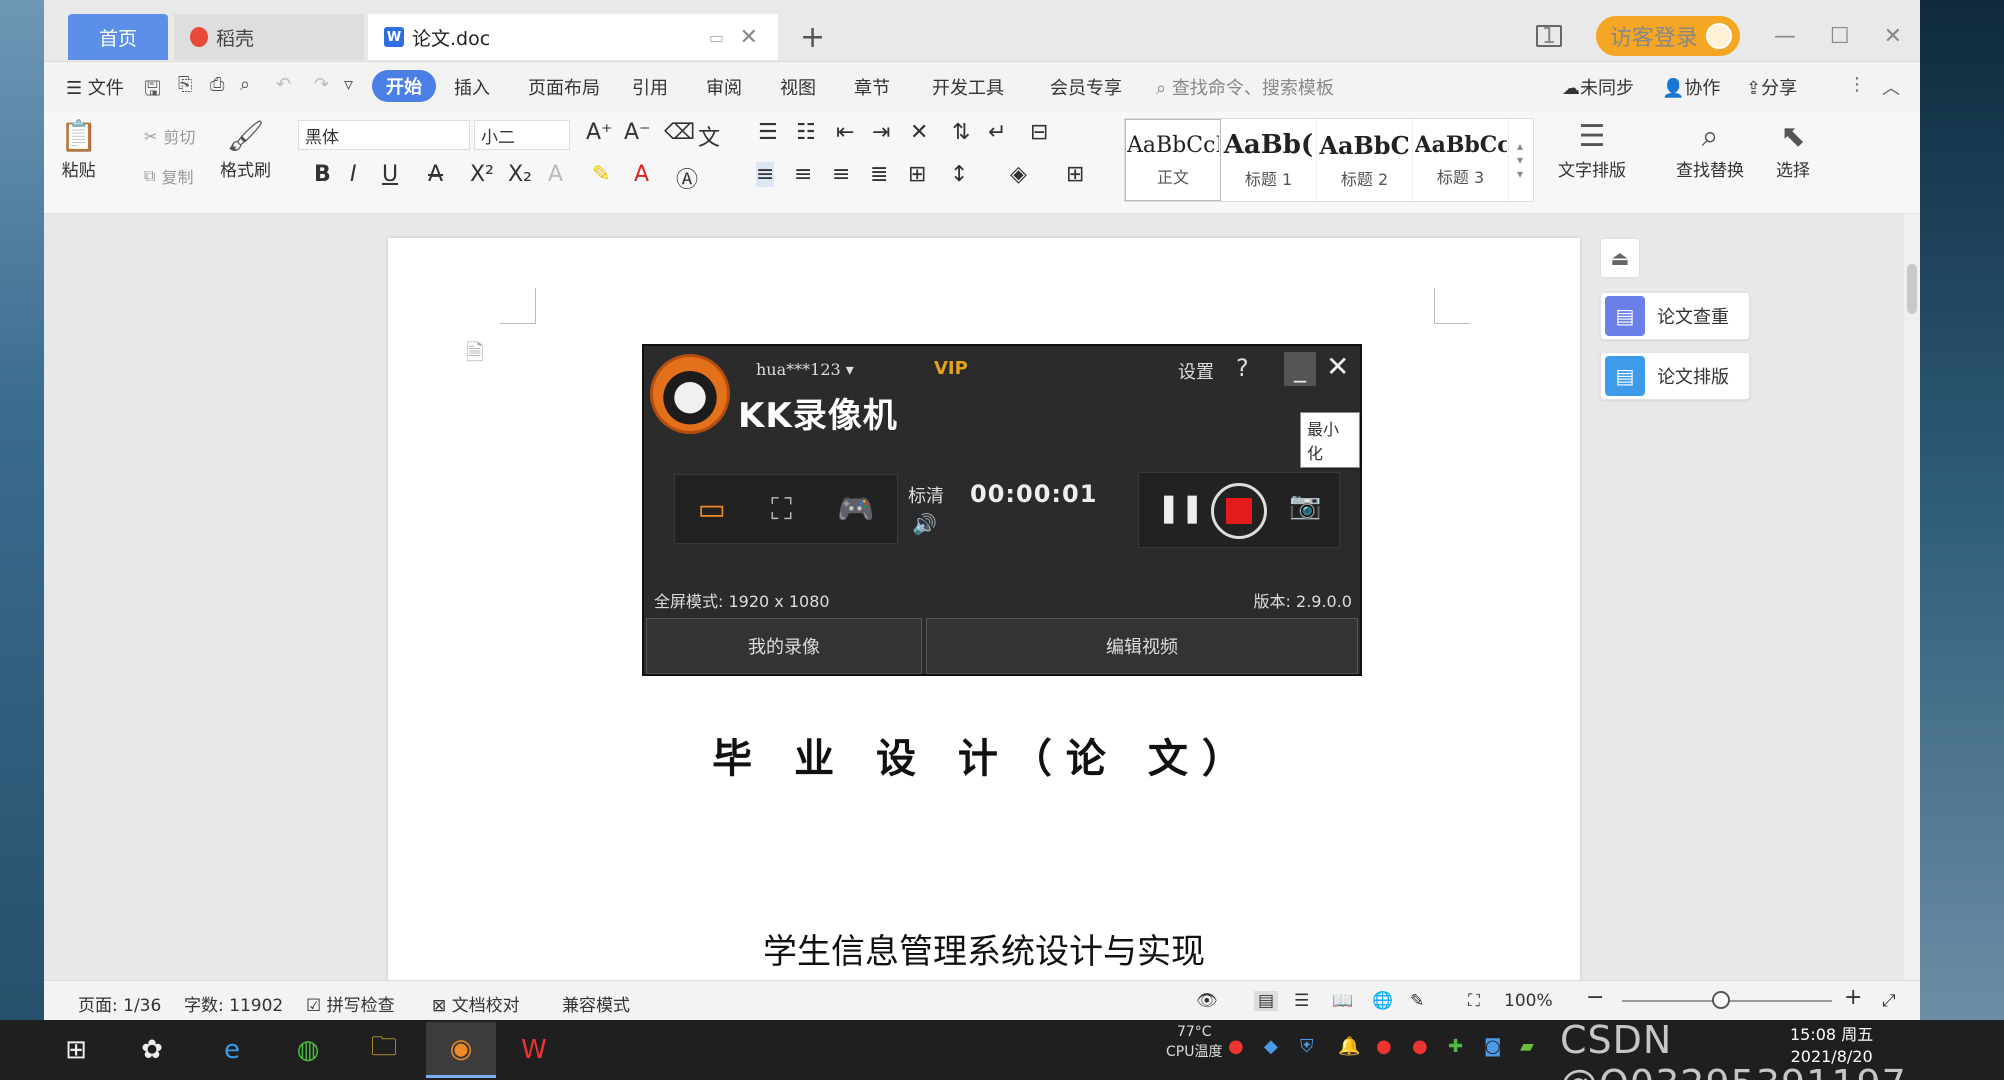  What do you see at coordinates (650, 87) in the screenshot?
I see `menu-reference: 引用` at bounding box center [650, 87].